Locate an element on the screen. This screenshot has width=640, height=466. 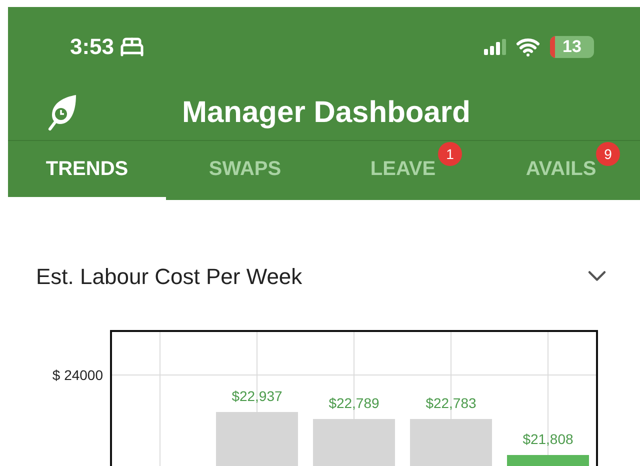
count-badge: 9 is located at coordinates (608, 154).